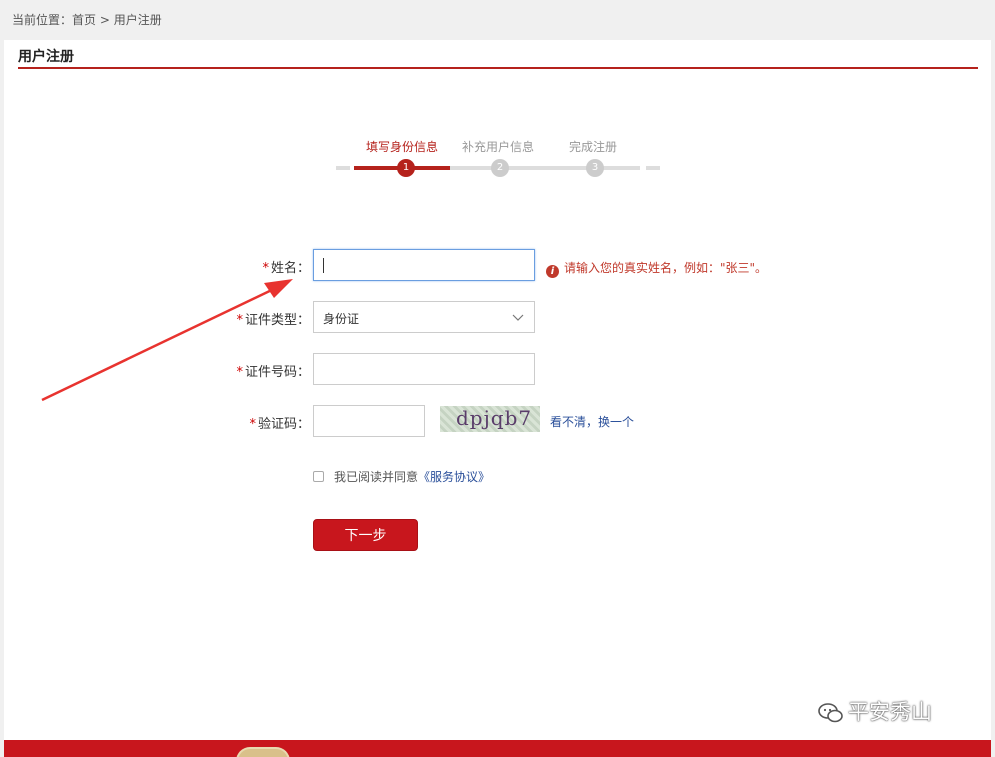 The height and width of the screenshot is (757, 995). I want to click on arrow-annotation, so click(167, 340).